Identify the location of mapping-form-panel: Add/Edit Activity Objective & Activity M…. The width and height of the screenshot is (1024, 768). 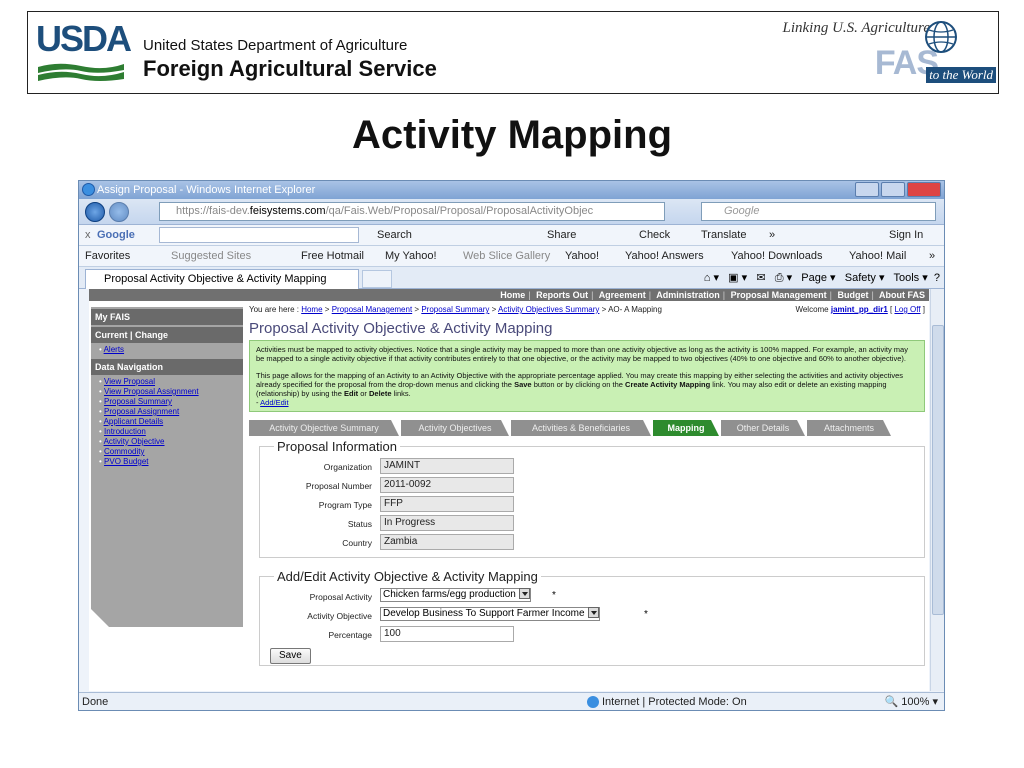
(592, 617).